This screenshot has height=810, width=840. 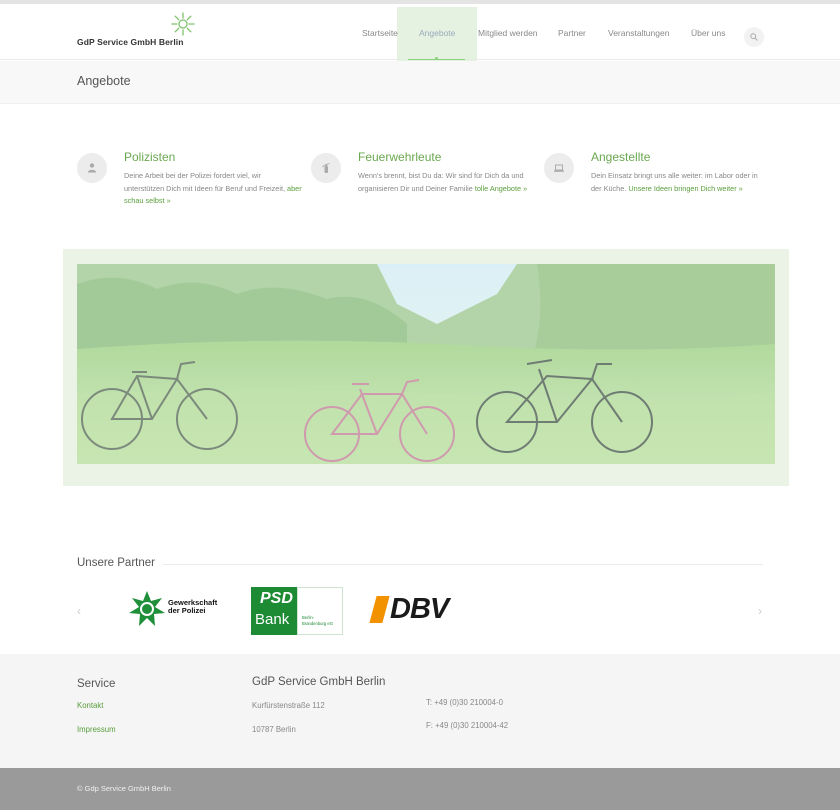 I want to click on nav-item-veranstaltungen: Veranstaltungen, so click(x=638, y=33).